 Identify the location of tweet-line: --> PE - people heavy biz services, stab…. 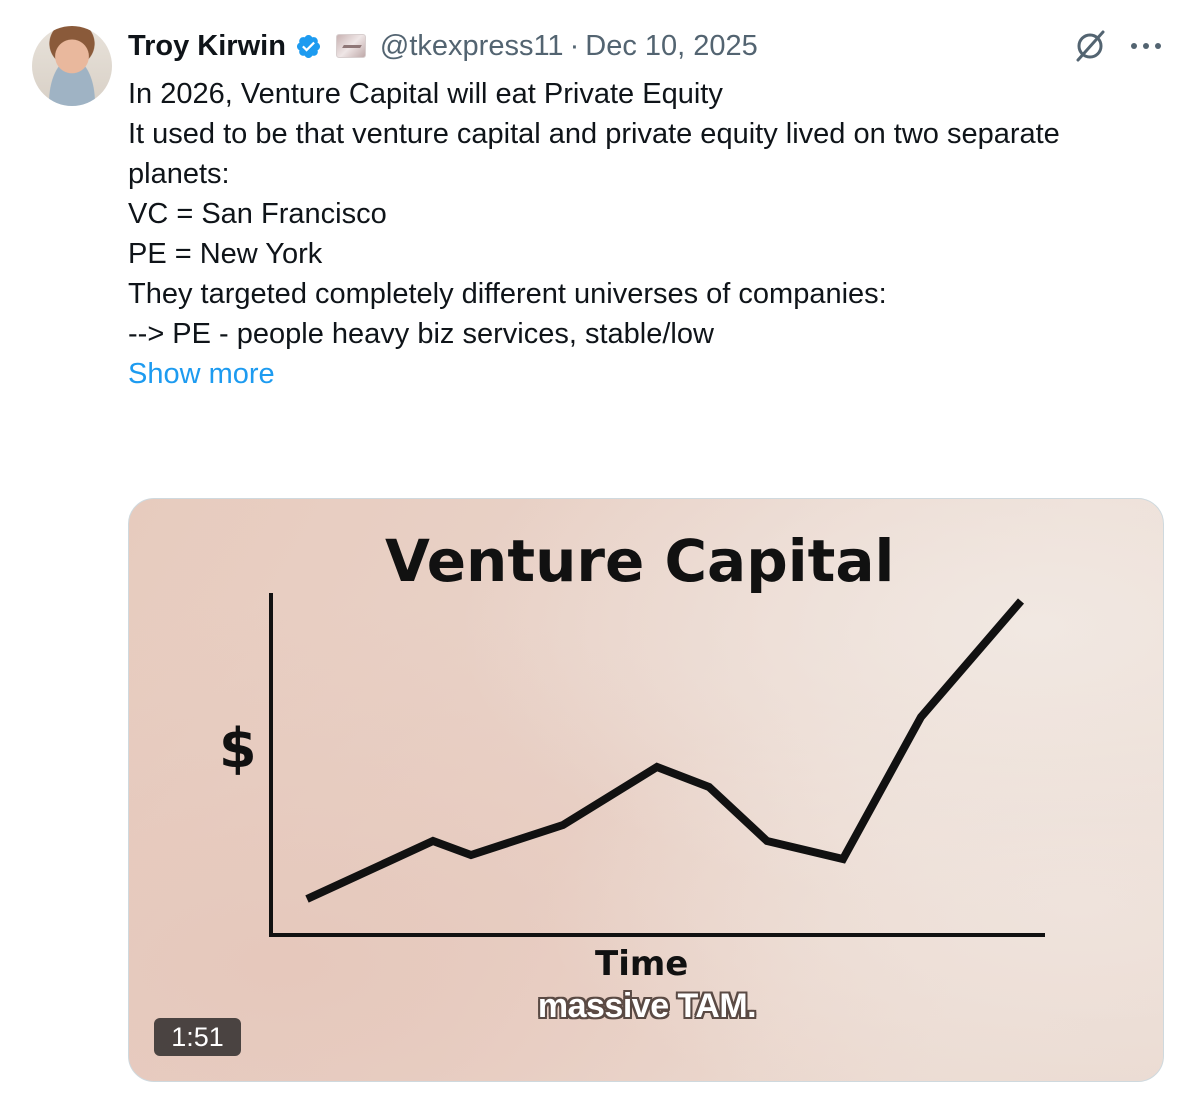
(421, 334).